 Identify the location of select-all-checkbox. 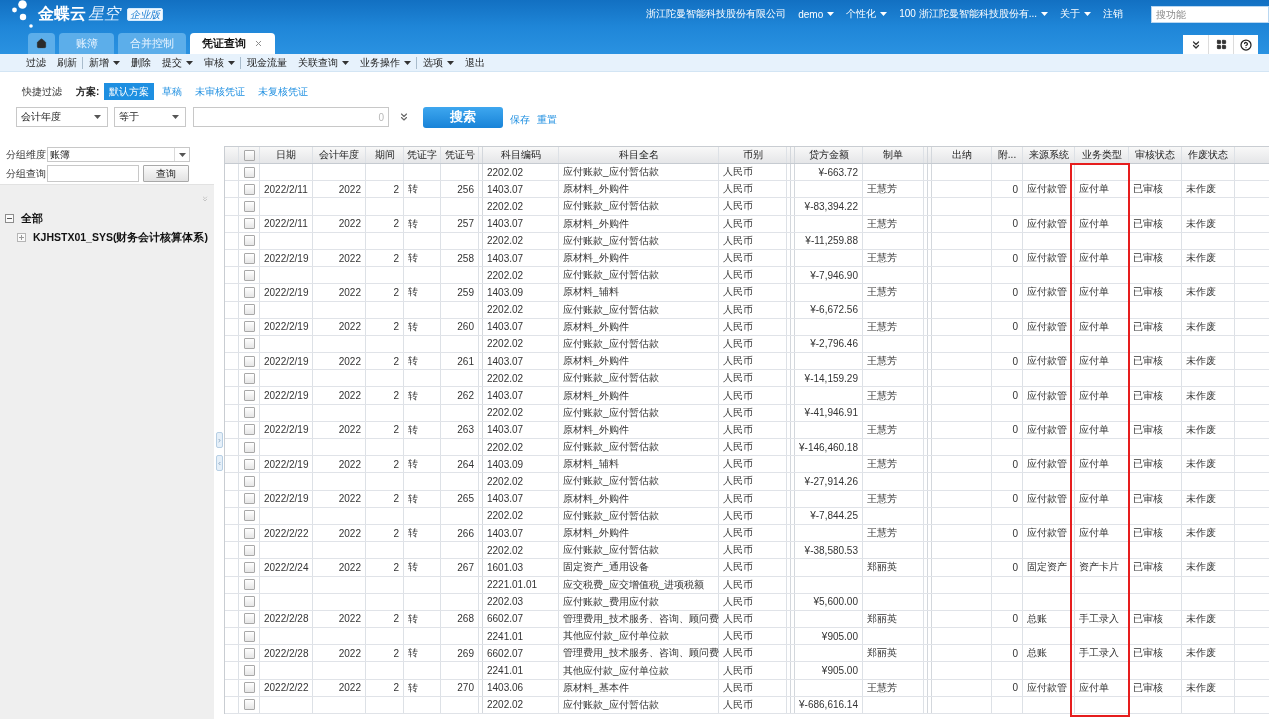
(249, 155).